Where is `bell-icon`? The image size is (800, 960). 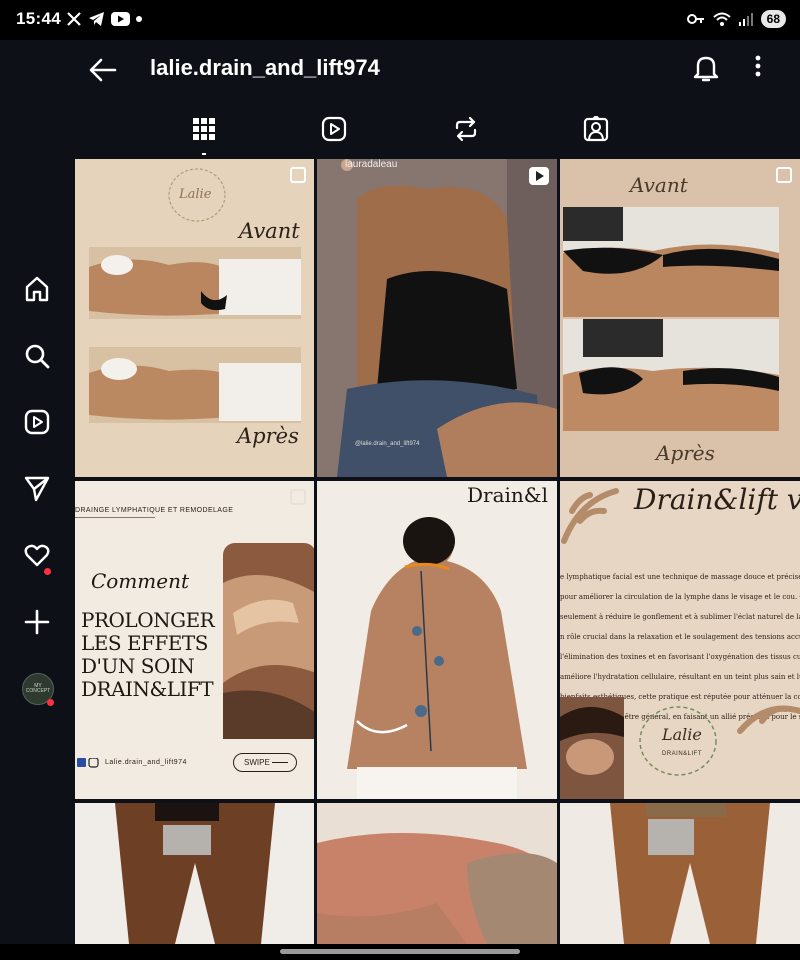 bell-icon is located at coordinates (706, 69).